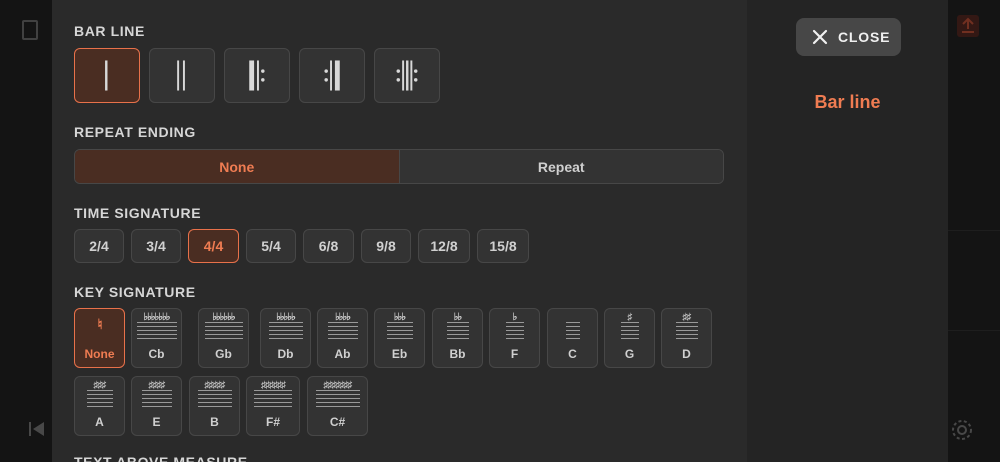 This screenshot has width=1000, height=462. Describe the element at coordinates (629, 354) in the screenshot. I see `key-label: G` at that location.